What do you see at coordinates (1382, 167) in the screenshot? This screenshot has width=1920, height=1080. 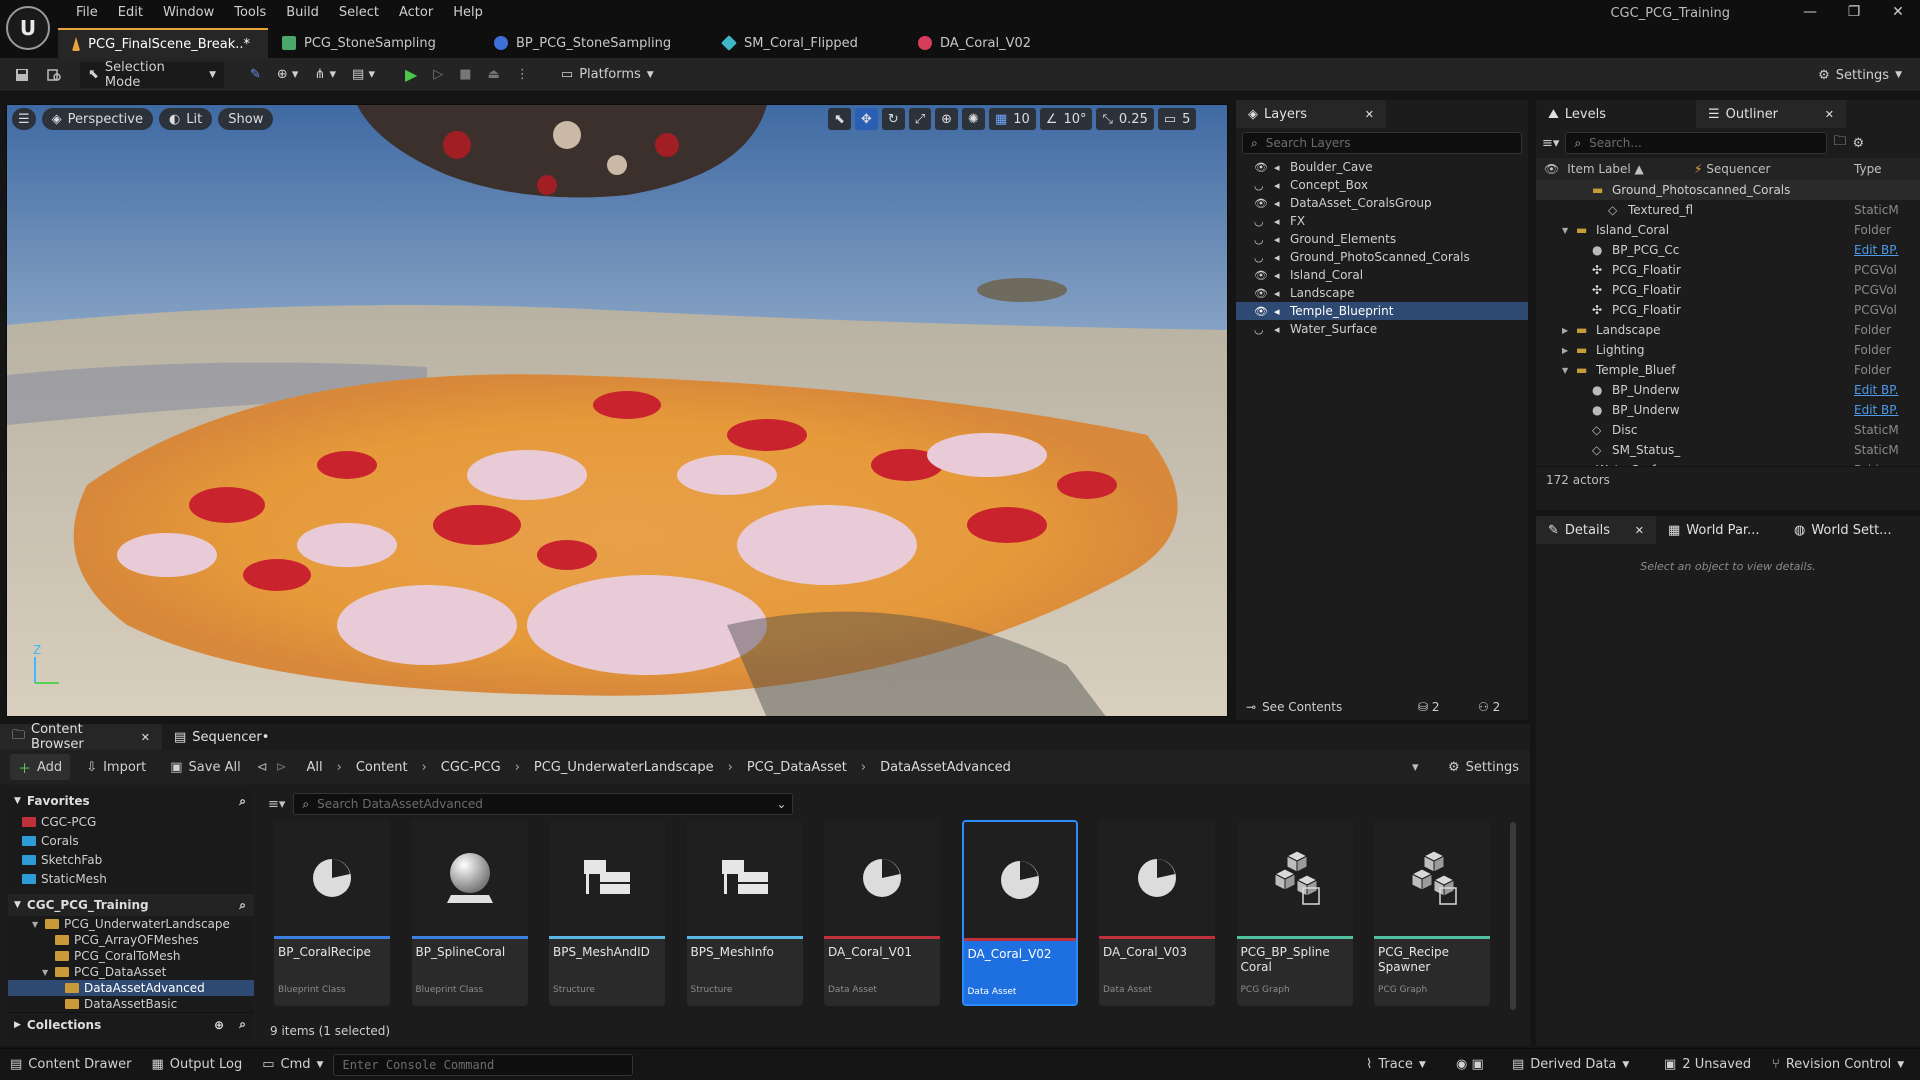 I see `layer-row: 👁 ◂ Boulder_Cave` at bounding box center [1382, 167].